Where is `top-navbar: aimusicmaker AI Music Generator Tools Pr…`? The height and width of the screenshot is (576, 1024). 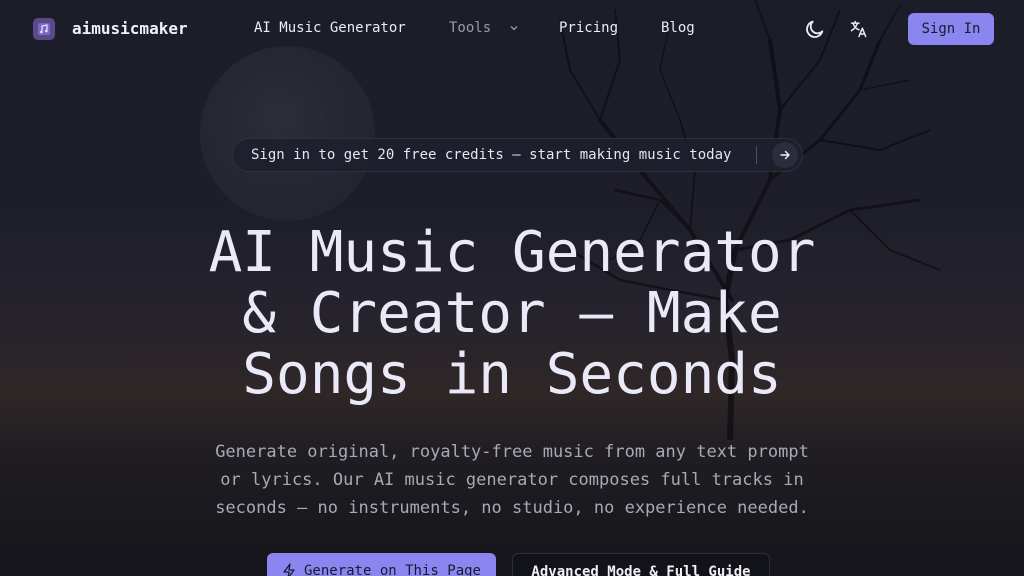
top-navbar: aimusicmaker AI Music Generator Tools Pr… is located at coordinates (512, 30).